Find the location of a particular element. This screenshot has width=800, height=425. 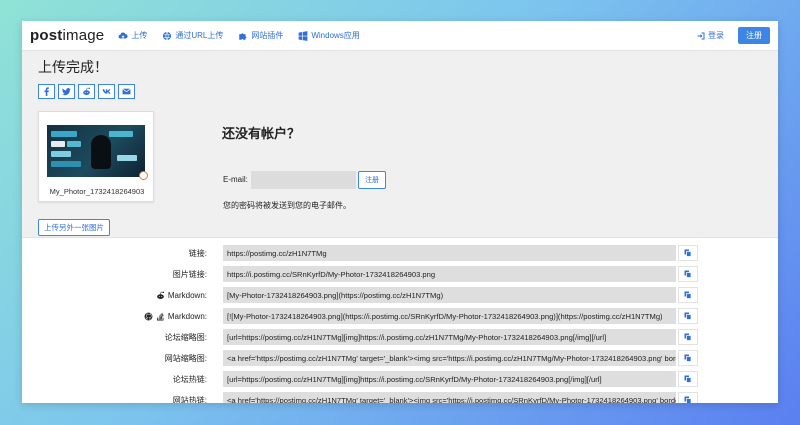

puzzle-icon is located at coordinates (243, 36).